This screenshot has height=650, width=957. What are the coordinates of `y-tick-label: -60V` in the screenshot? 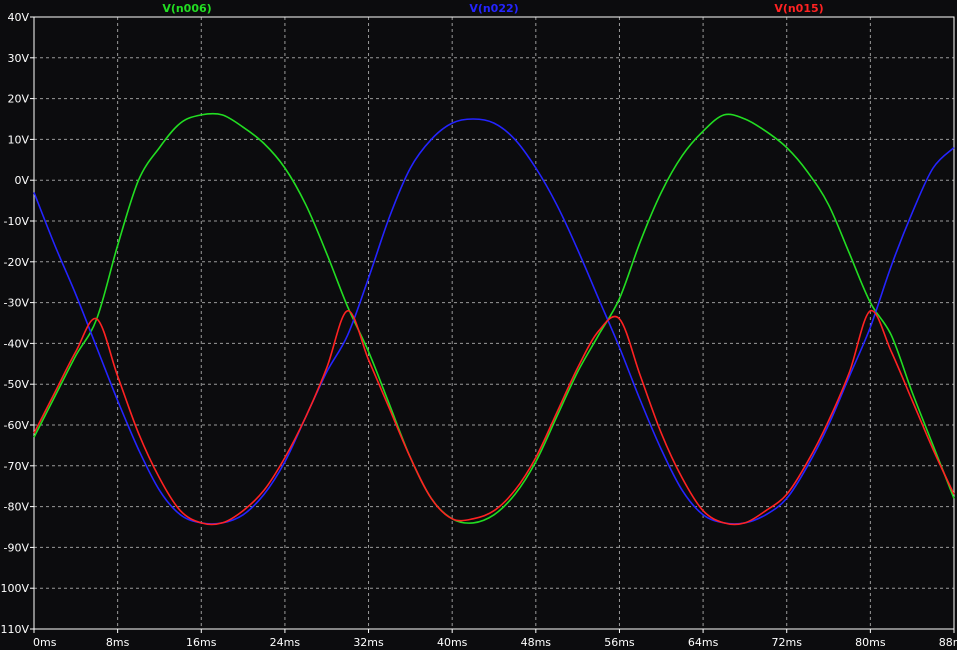 It's located at (17, 425).